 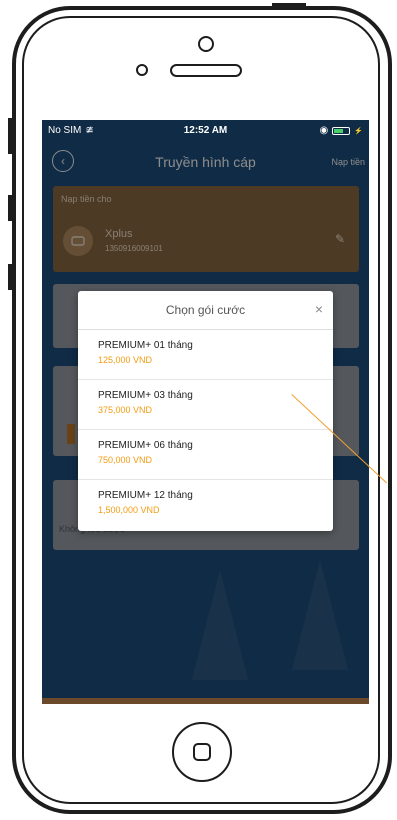 What do you see at coordinates (142, 70) in the screenshot?
I see `proximity-sensor-icon` at bounding box center [142, 70].